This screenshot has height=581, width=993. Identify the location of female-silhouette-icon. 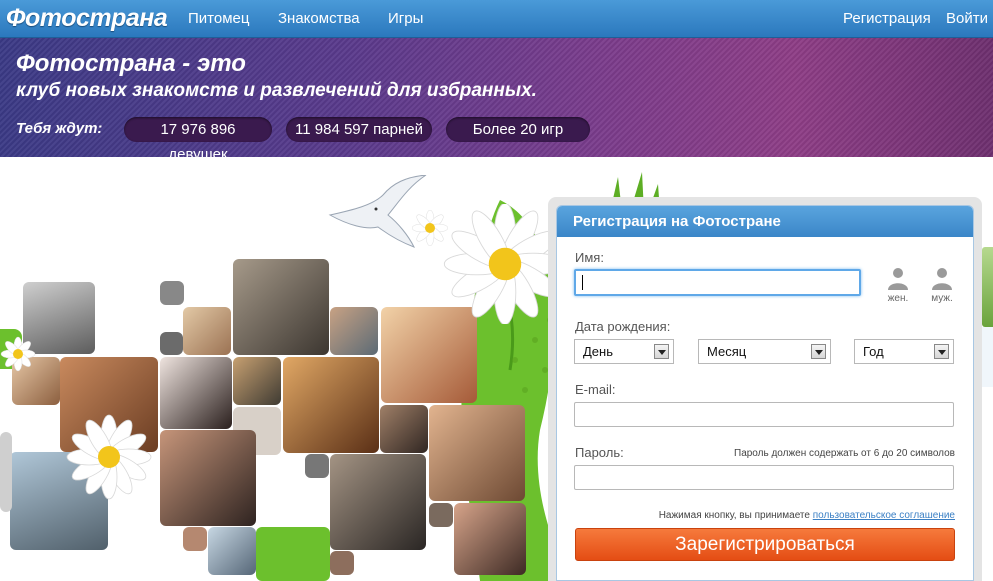
(898, 279).